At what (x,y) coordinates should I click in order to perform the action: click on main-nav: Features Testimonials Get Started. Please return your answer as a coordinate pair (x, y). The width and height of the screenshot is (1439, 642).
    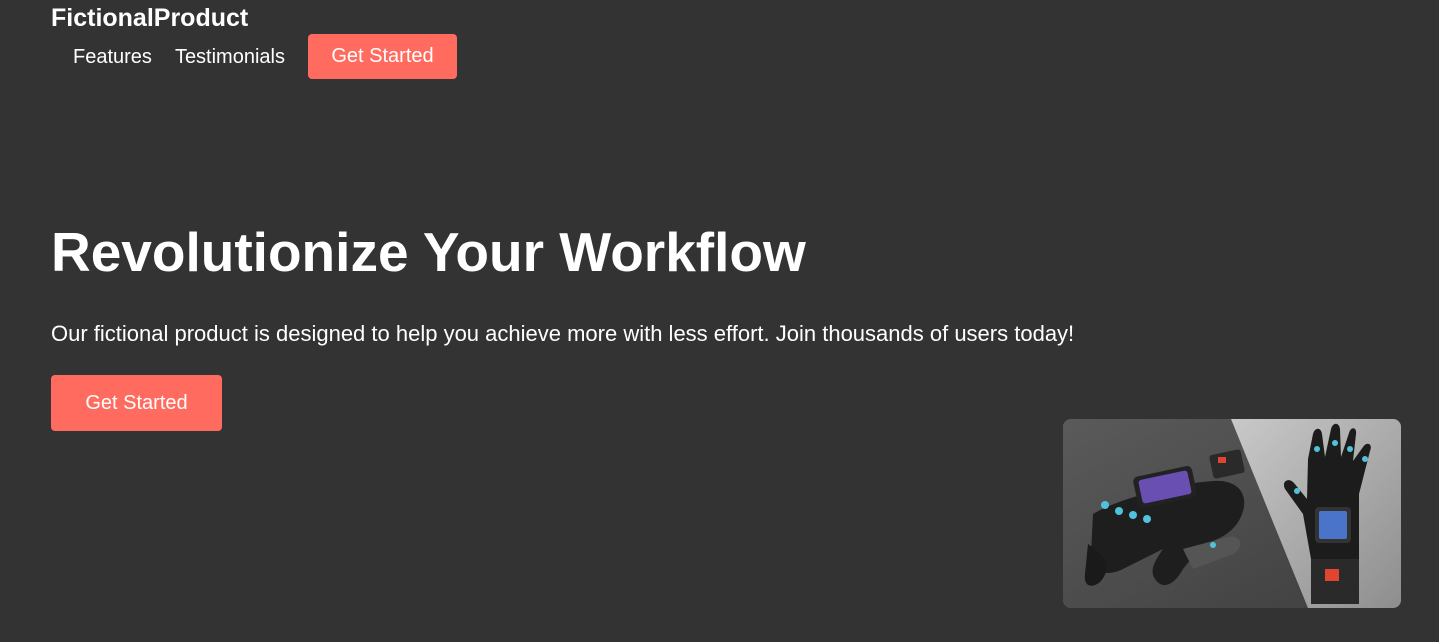
    Looking at the image, I should click on (265, 56).